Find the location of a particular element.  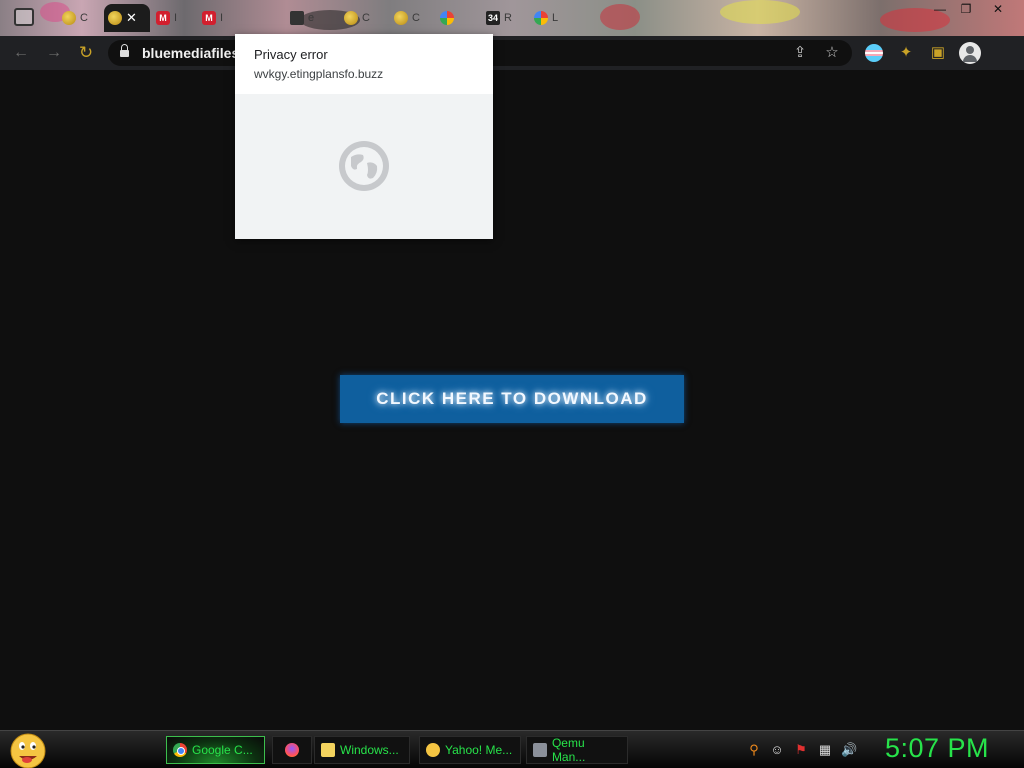

minimize-button: — is located at coordinates (940, 9).